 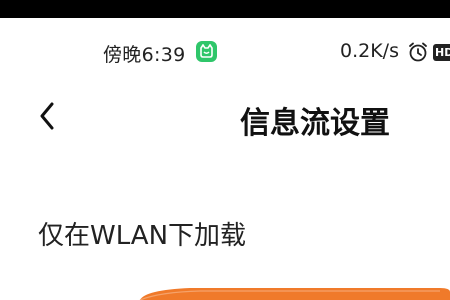 I want to click on hd-badge: HD, so click(x=441, y=52).